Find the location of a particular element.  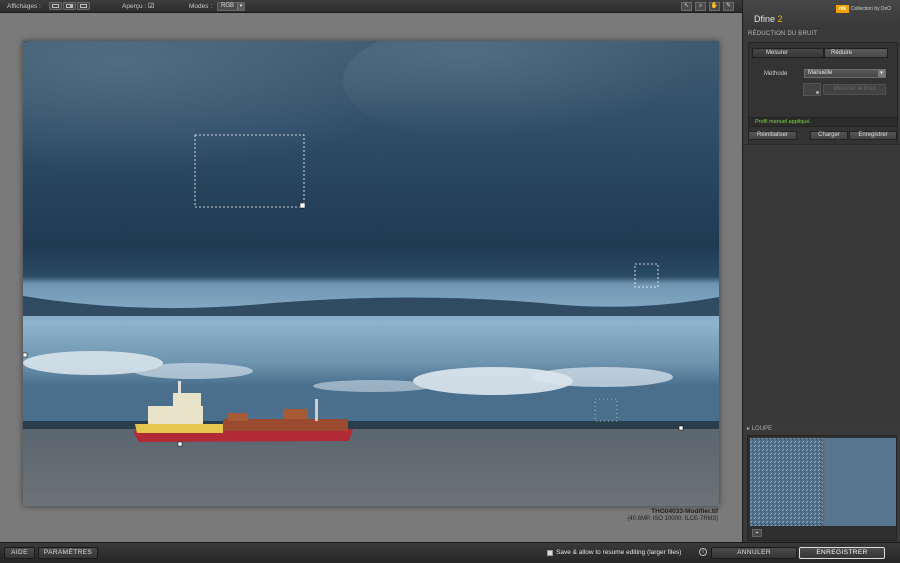

side-by-side-view-icon is located at coordinates (83, 6).